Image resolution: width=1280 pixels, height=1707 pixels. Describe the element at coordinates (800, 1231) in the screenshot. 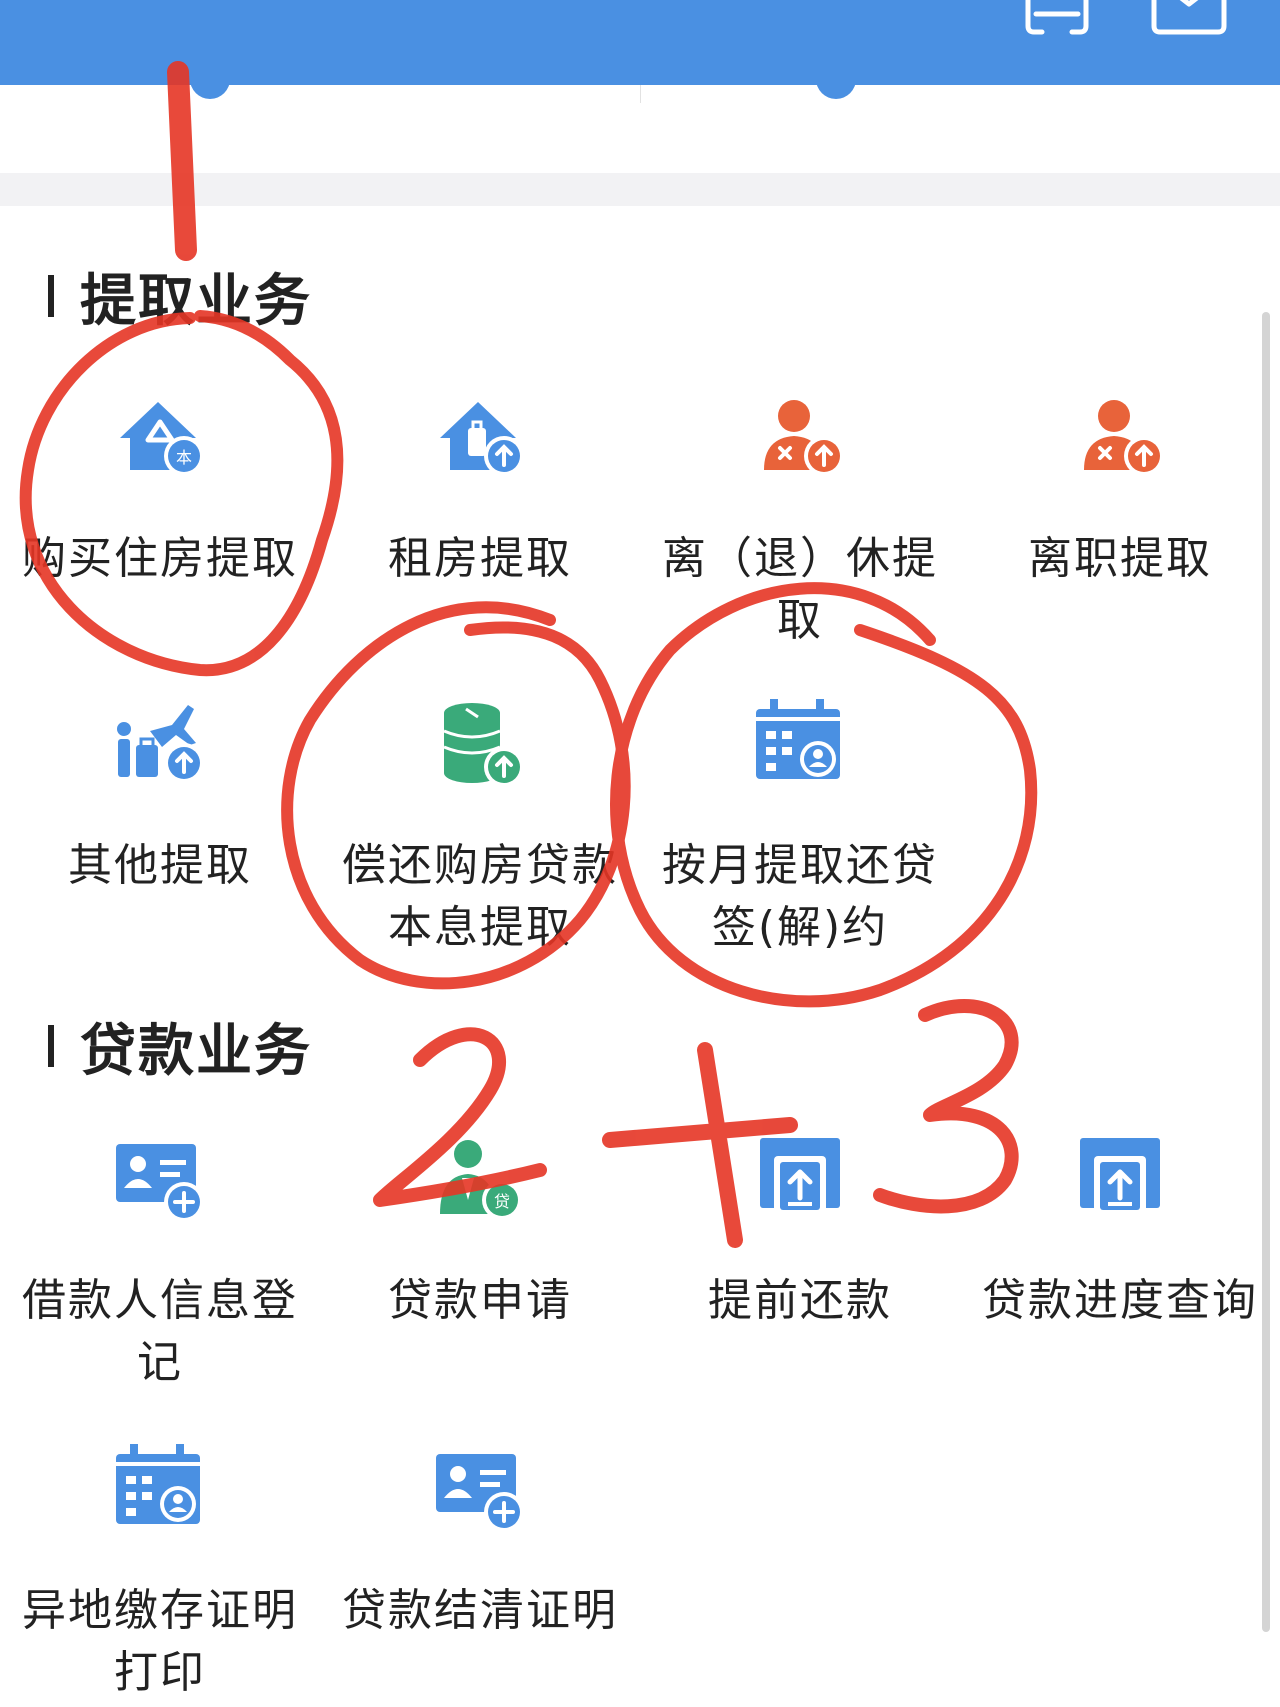

I see `tile-prepayment: 提前还款` at that location.